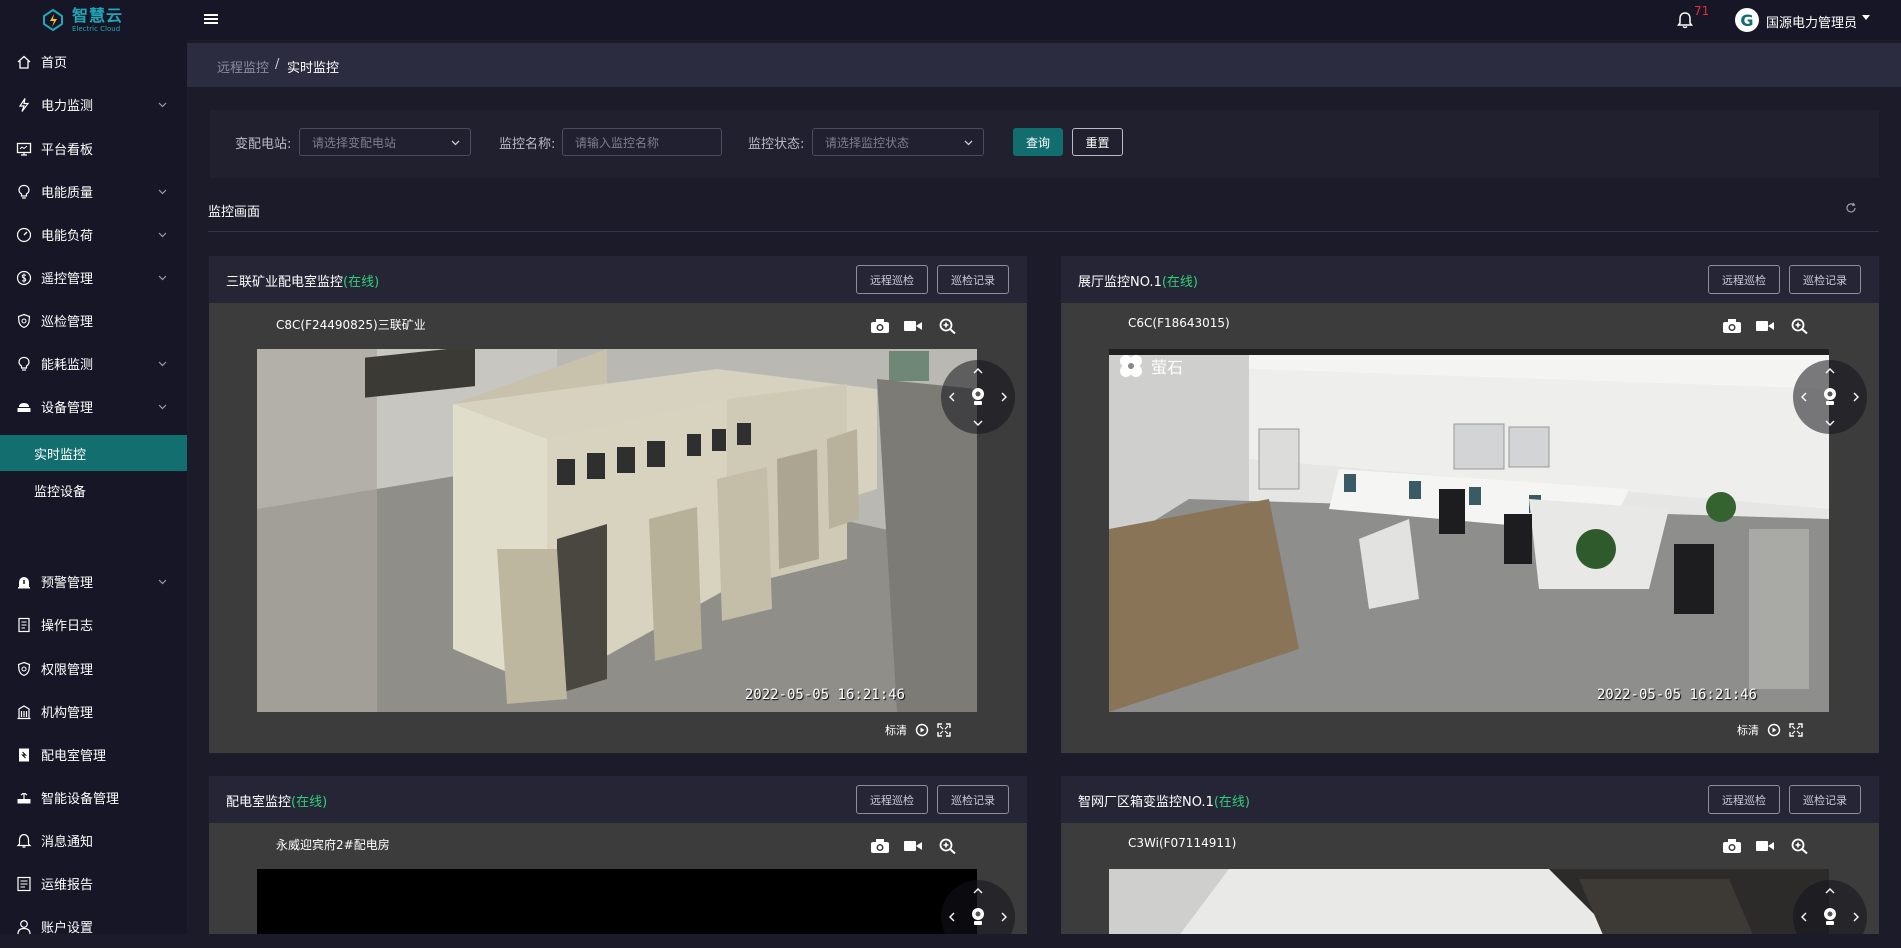  I want to click on sidebar-item: 电力监测, so click(93, 104).